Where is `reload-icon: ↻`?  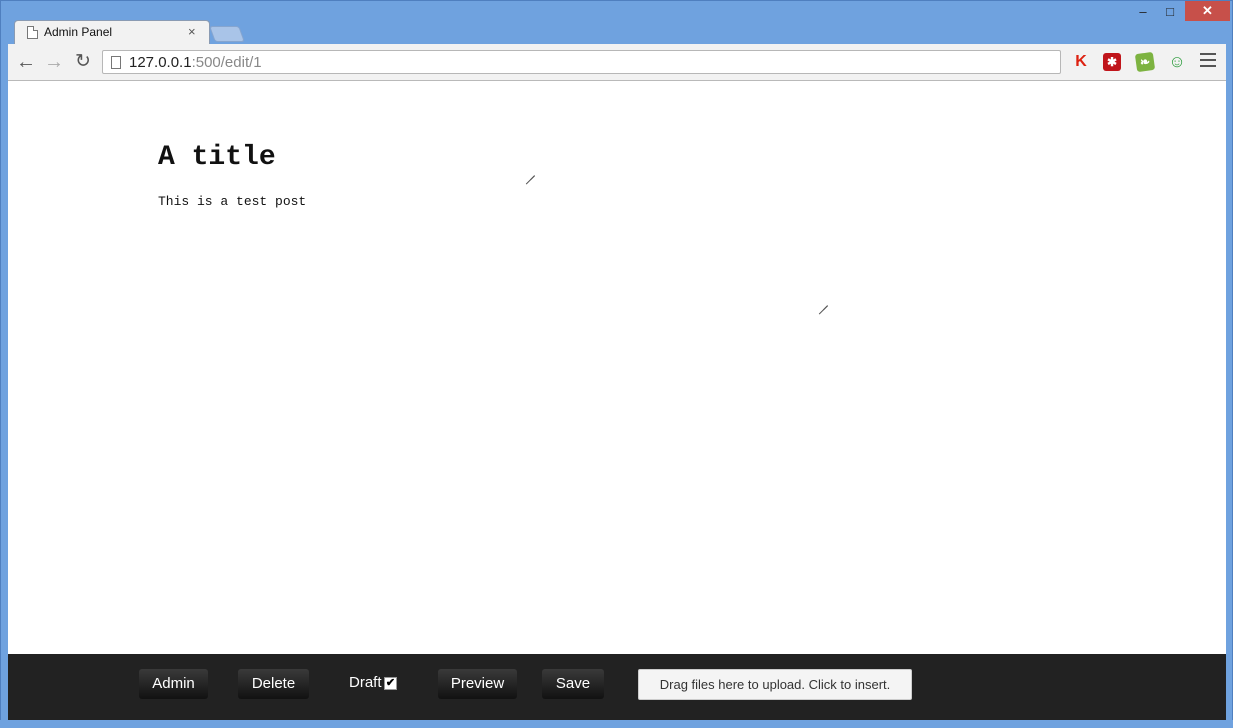 reload-icon: ↻ is located at coordinates (83, 62).